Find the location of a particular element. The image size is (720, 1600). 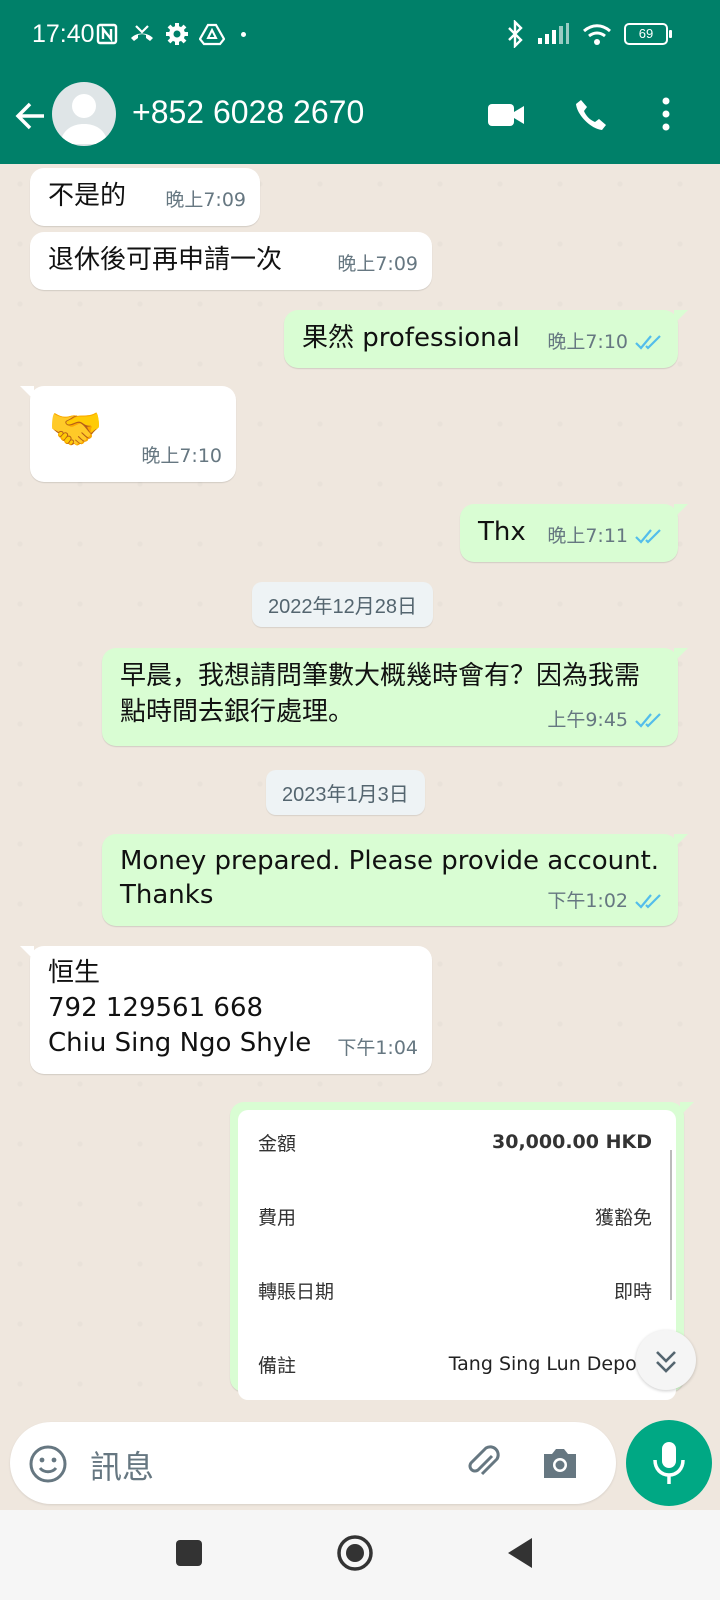

scroll-to-bottom-button is located at coordinates (666, 1360).